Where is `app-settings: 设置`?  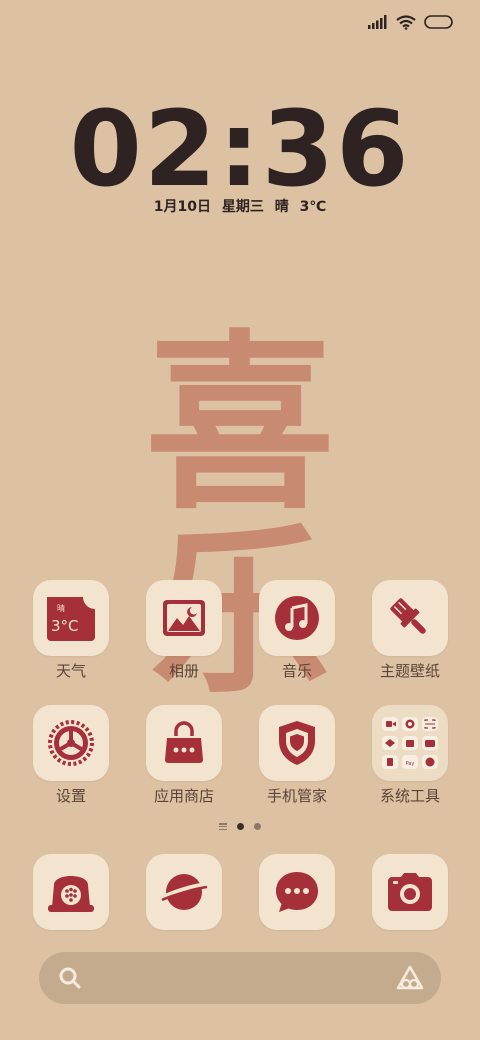
app-settings: 设置 is located at coordinates (71, 755).